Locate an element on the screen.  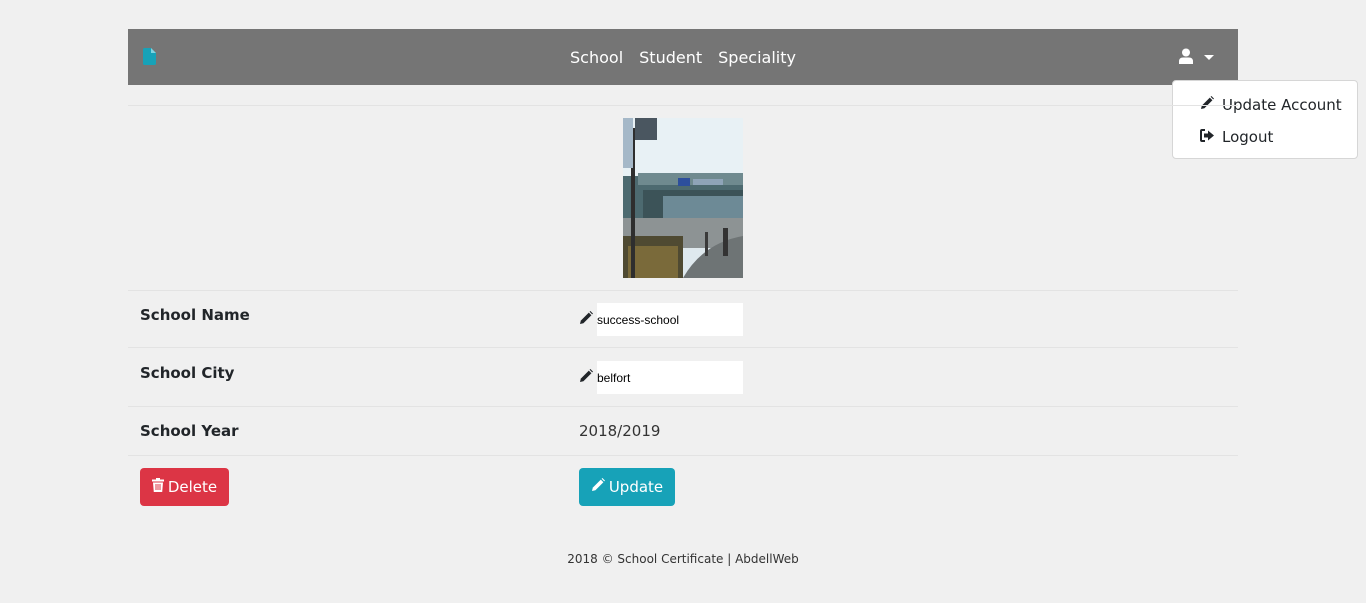
dropdown-item-label: Update Account is located at coordinates (1282, 105).